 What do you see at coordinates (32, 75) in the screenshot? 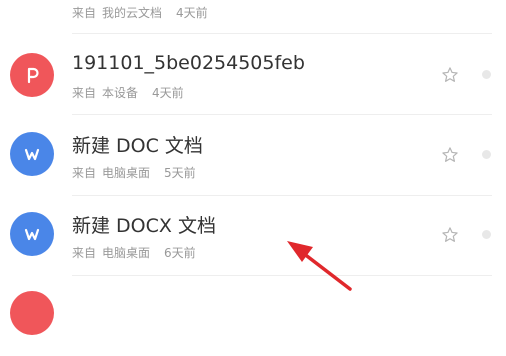
I see `presentation-icon` at bounding box center [32, 75].